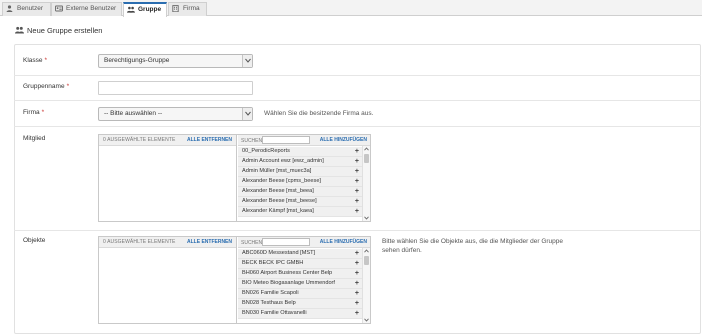  What do you see at coordinates (319, 113) in the screenshot?
I see `firma-help-text: Wählen Sie die besitzende Firma aus.` at bounding box center [319, 113].